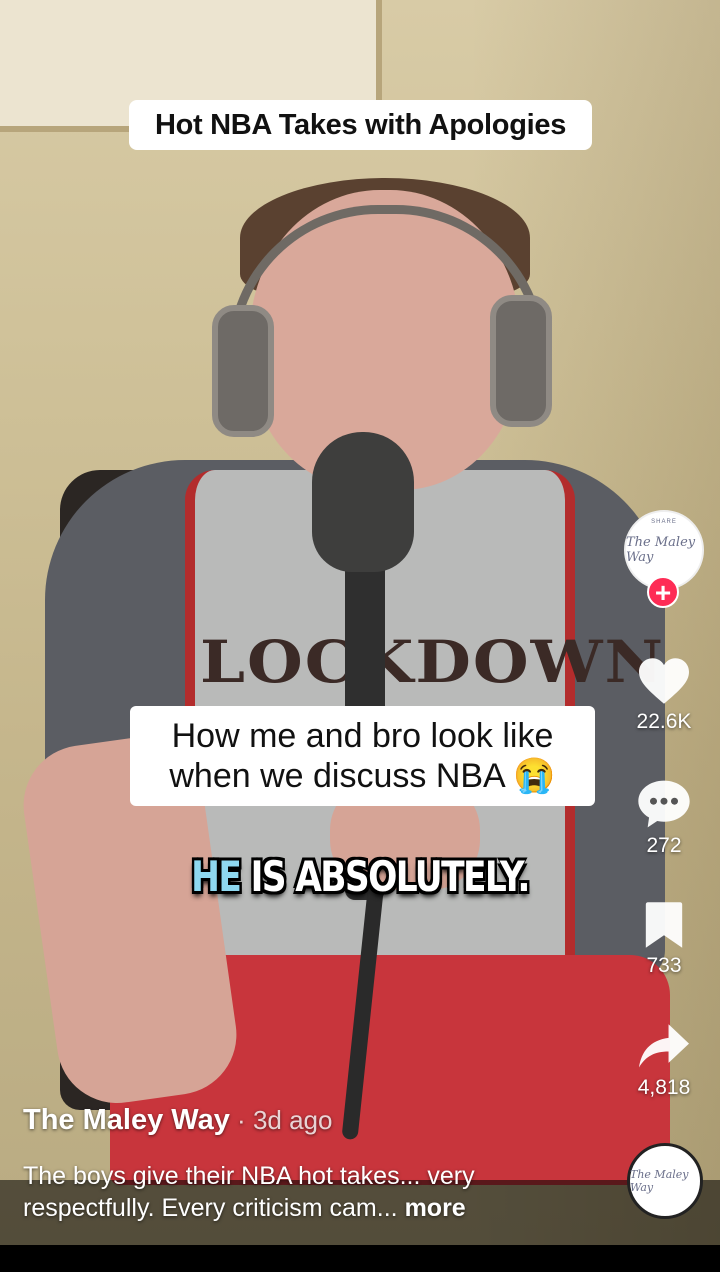 The width and height of the screenshot is (720, 1272). What do you see at coordinates (243, 371) in the screenshot?
I see `headphone-left` at bounding box center [243, 371].